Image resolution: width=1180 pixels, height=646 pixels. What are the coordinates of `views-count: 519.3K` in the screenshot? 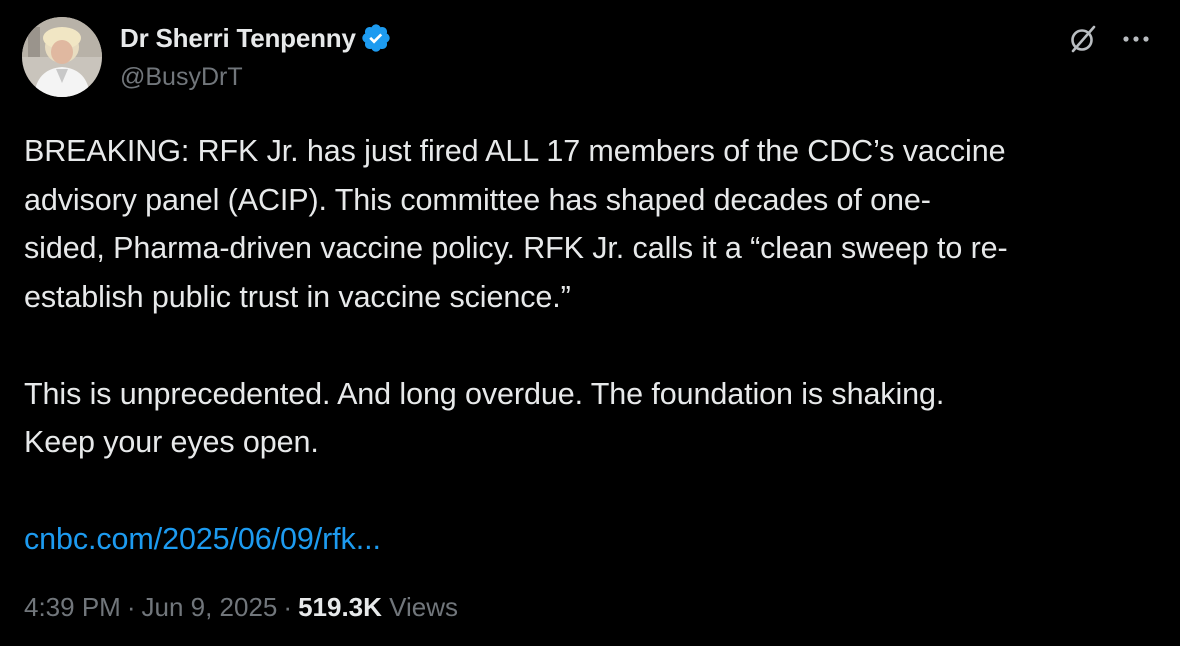 It's located at (340, 607).